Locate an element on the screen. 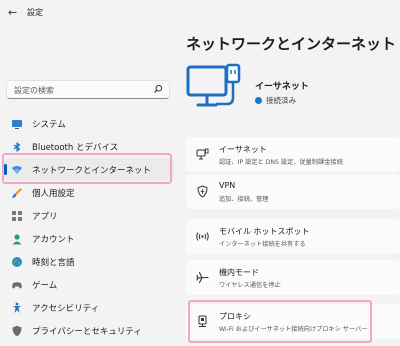  sidebar-item-label: システム is located at coordinates (49, 124).